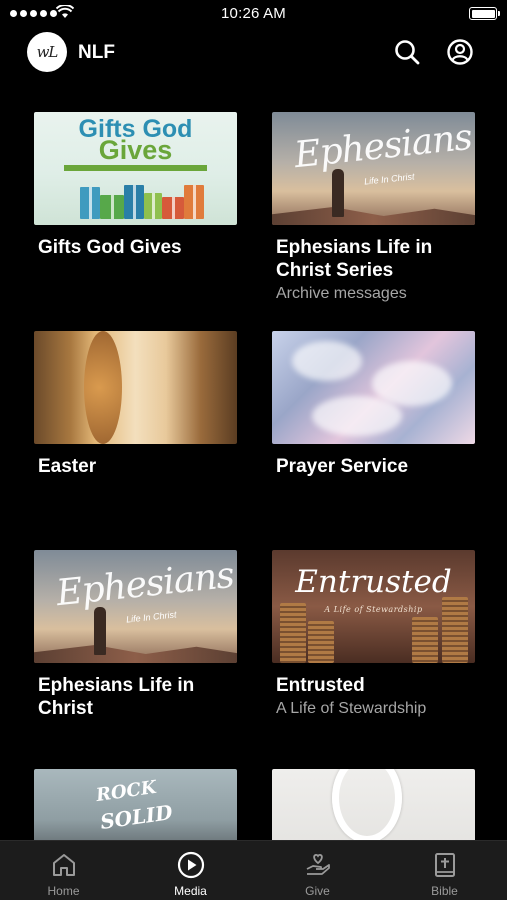 The height and width of the screenshot is (900, 507). What do you see at coordinates (110, 247) in the screenshot?
I see `media-title: Gifts God Gives` at bounding box center [110, 247].